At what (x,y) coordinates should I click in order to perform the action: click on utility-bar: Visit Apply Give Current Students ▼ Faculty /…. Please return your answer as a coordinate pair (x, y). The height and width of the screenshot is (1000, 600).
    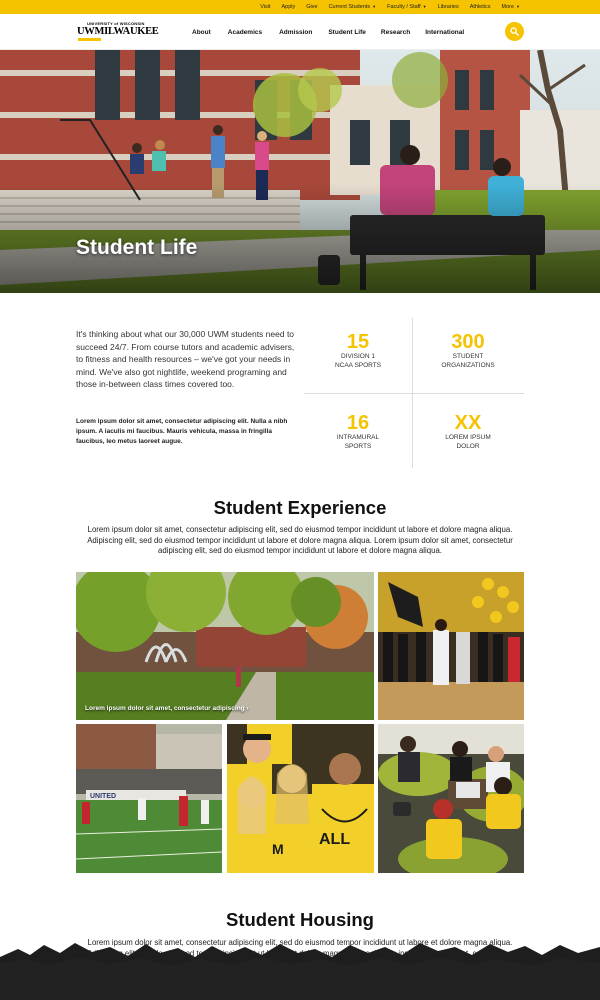
    Looking at the image, I should click on (300, 7).